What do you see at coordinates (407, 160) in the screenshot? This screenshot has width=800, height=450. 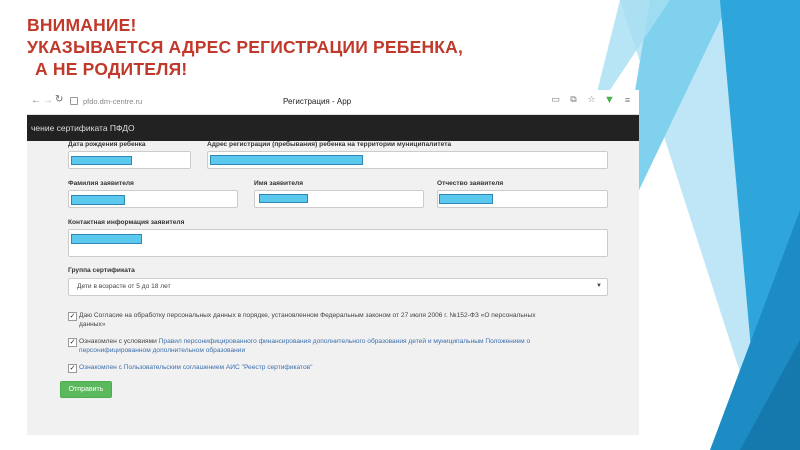 I see `address-field` at bounding box center [407, 160].